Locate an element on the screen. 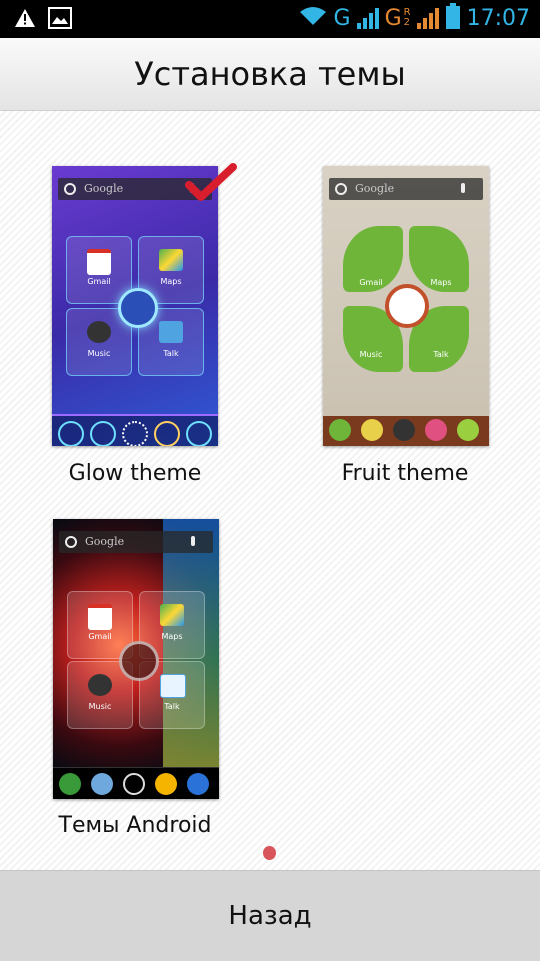  network-type-1: G is located at coordinates (342, 18).